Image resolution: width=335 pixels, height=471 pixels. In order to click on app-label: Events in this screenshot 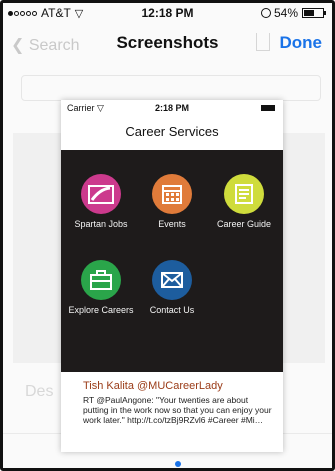, I will do `click(172, 224)`.